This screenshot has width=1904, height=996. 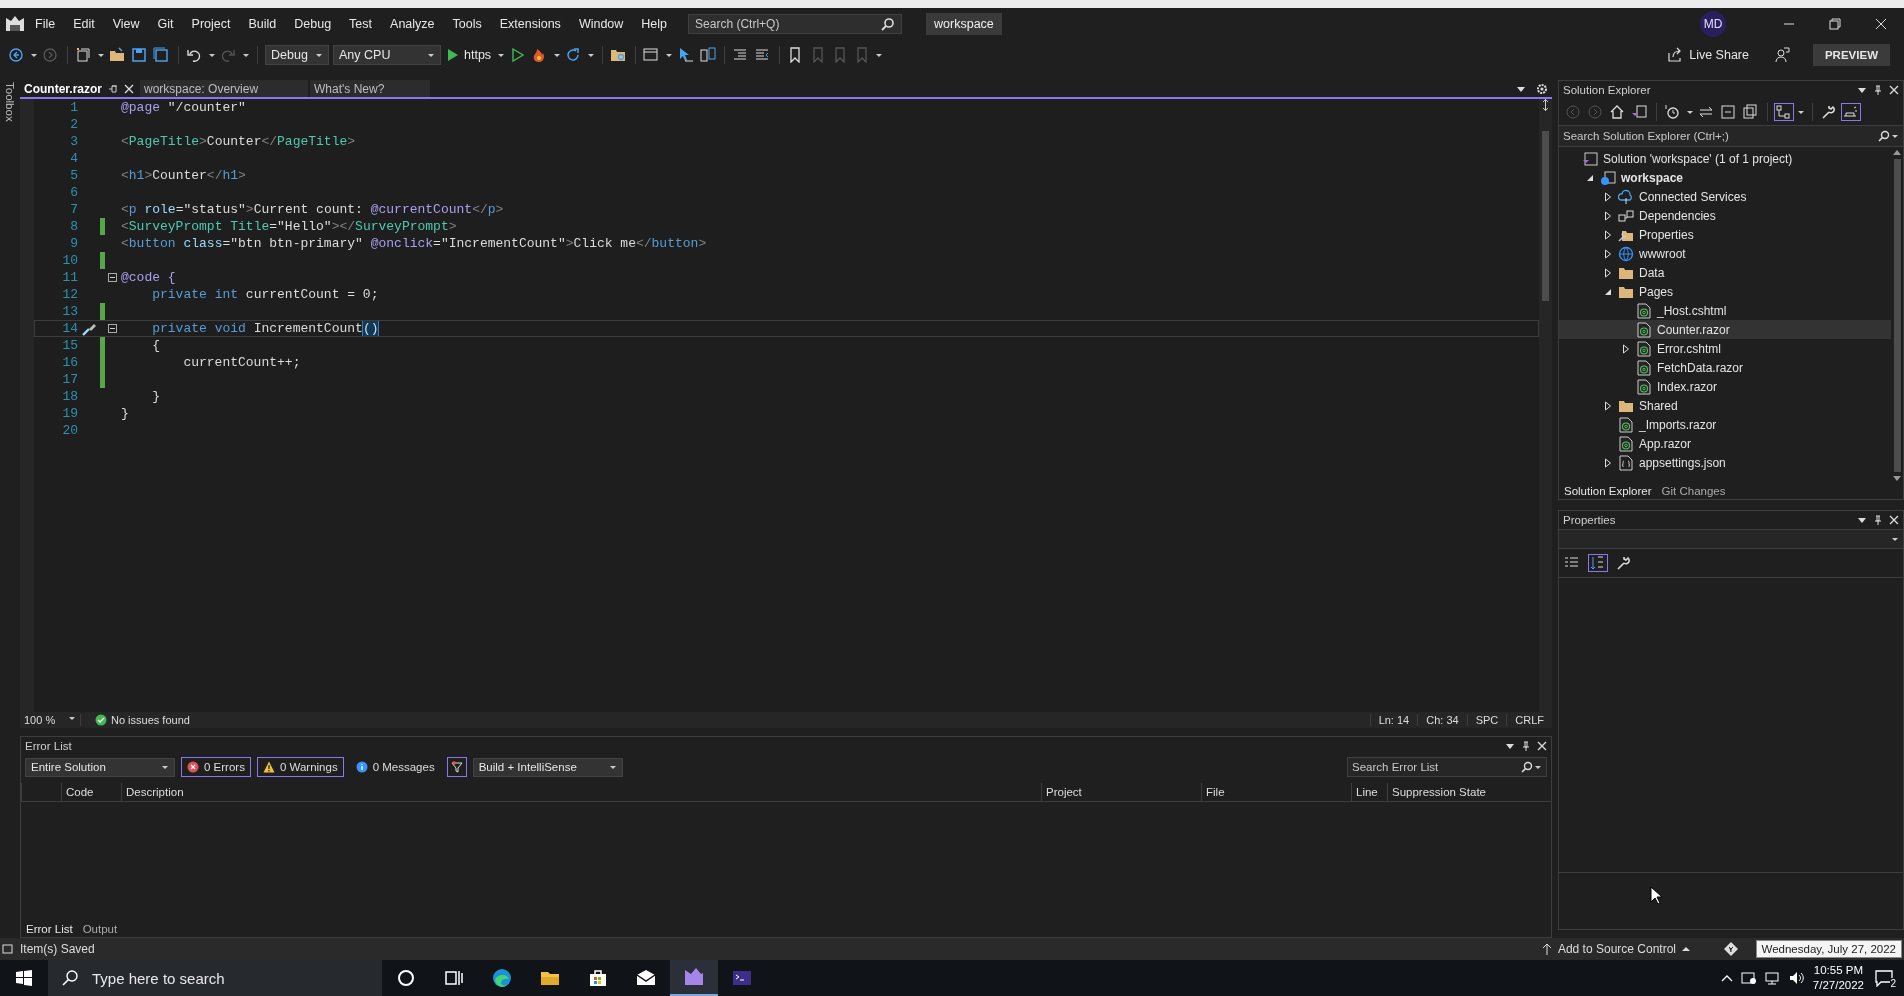 I want to click on notifications-button: 2, so click(x=1884, y=978).